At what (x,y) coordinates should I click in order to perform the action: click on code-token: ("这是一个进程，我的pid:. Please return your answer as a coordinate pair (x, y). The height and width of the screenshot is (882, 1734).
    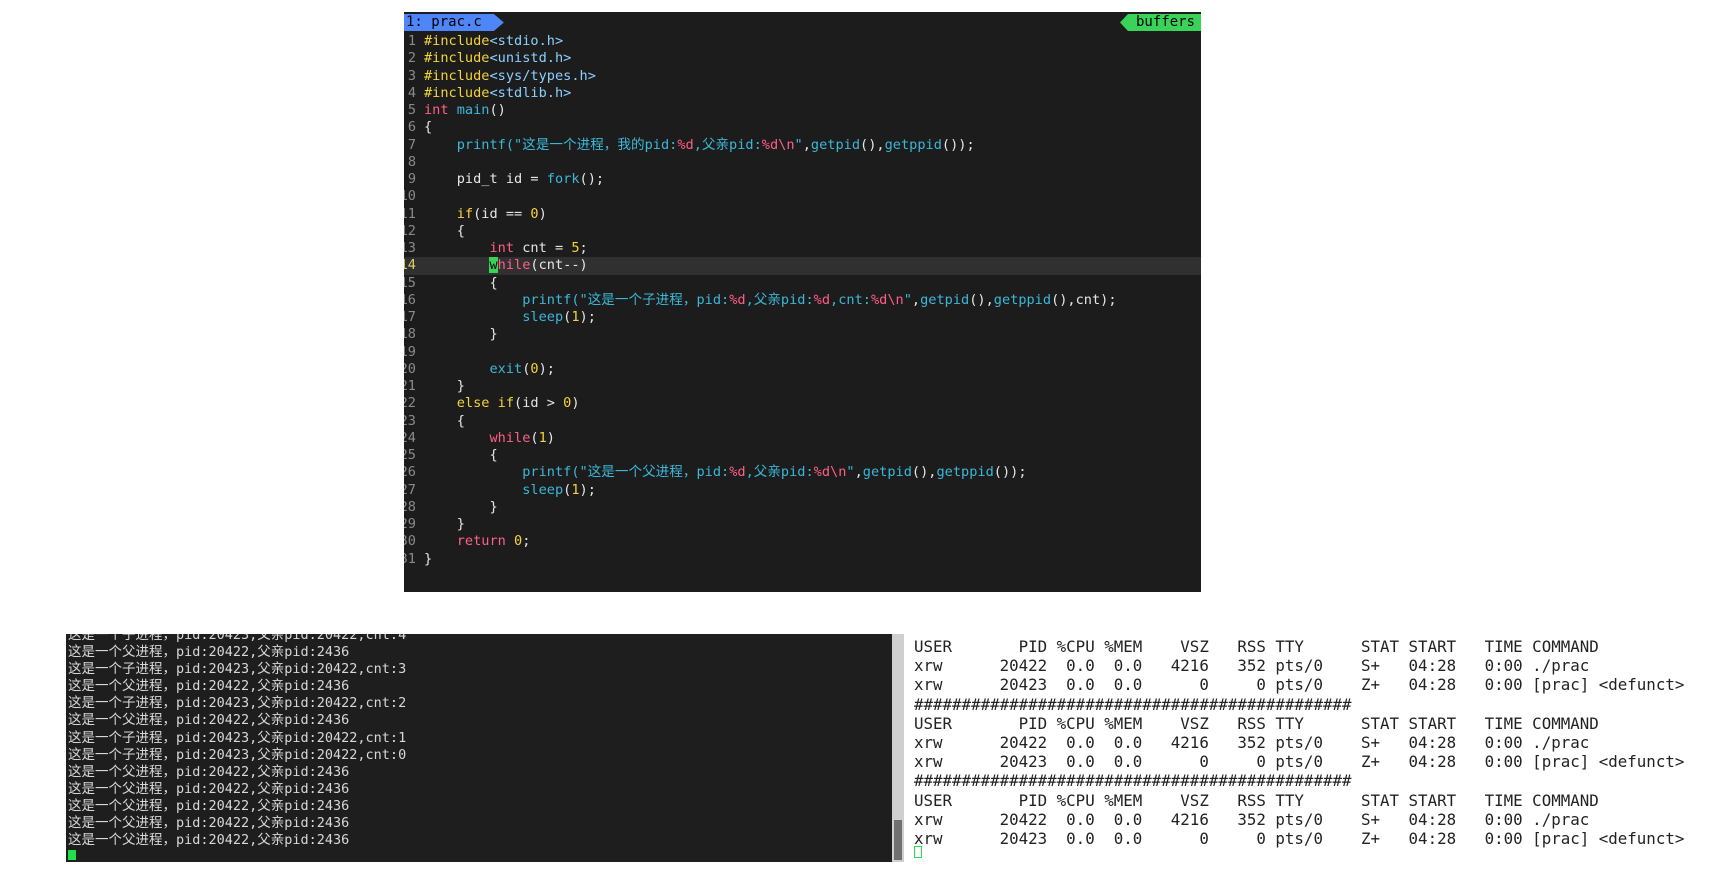
    Looking at the image, I should click on (591, 144).